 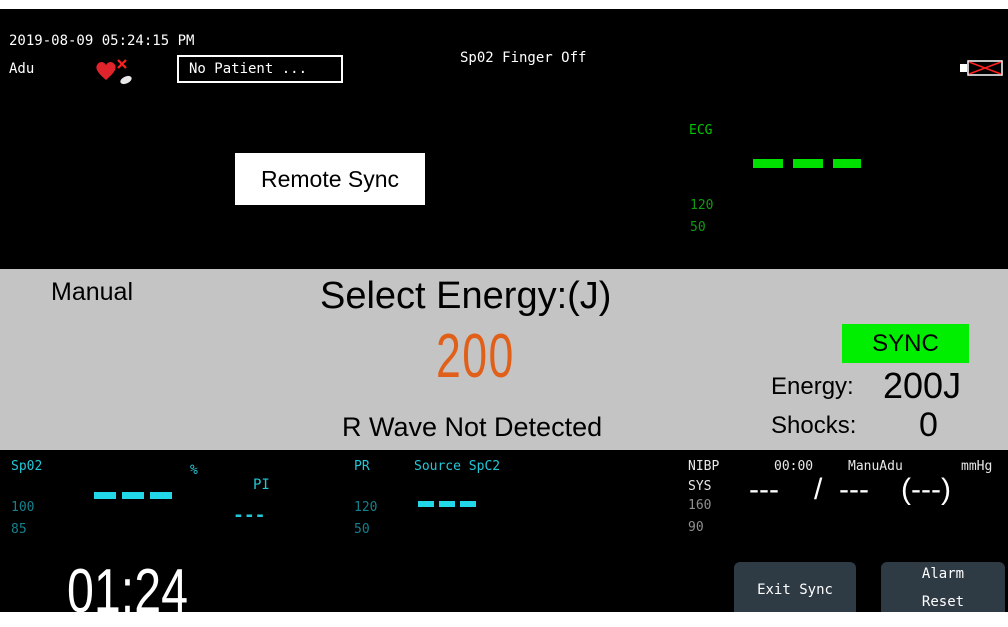 I want to click on heart-alarm-off-icon, so click(x=118, y=72).